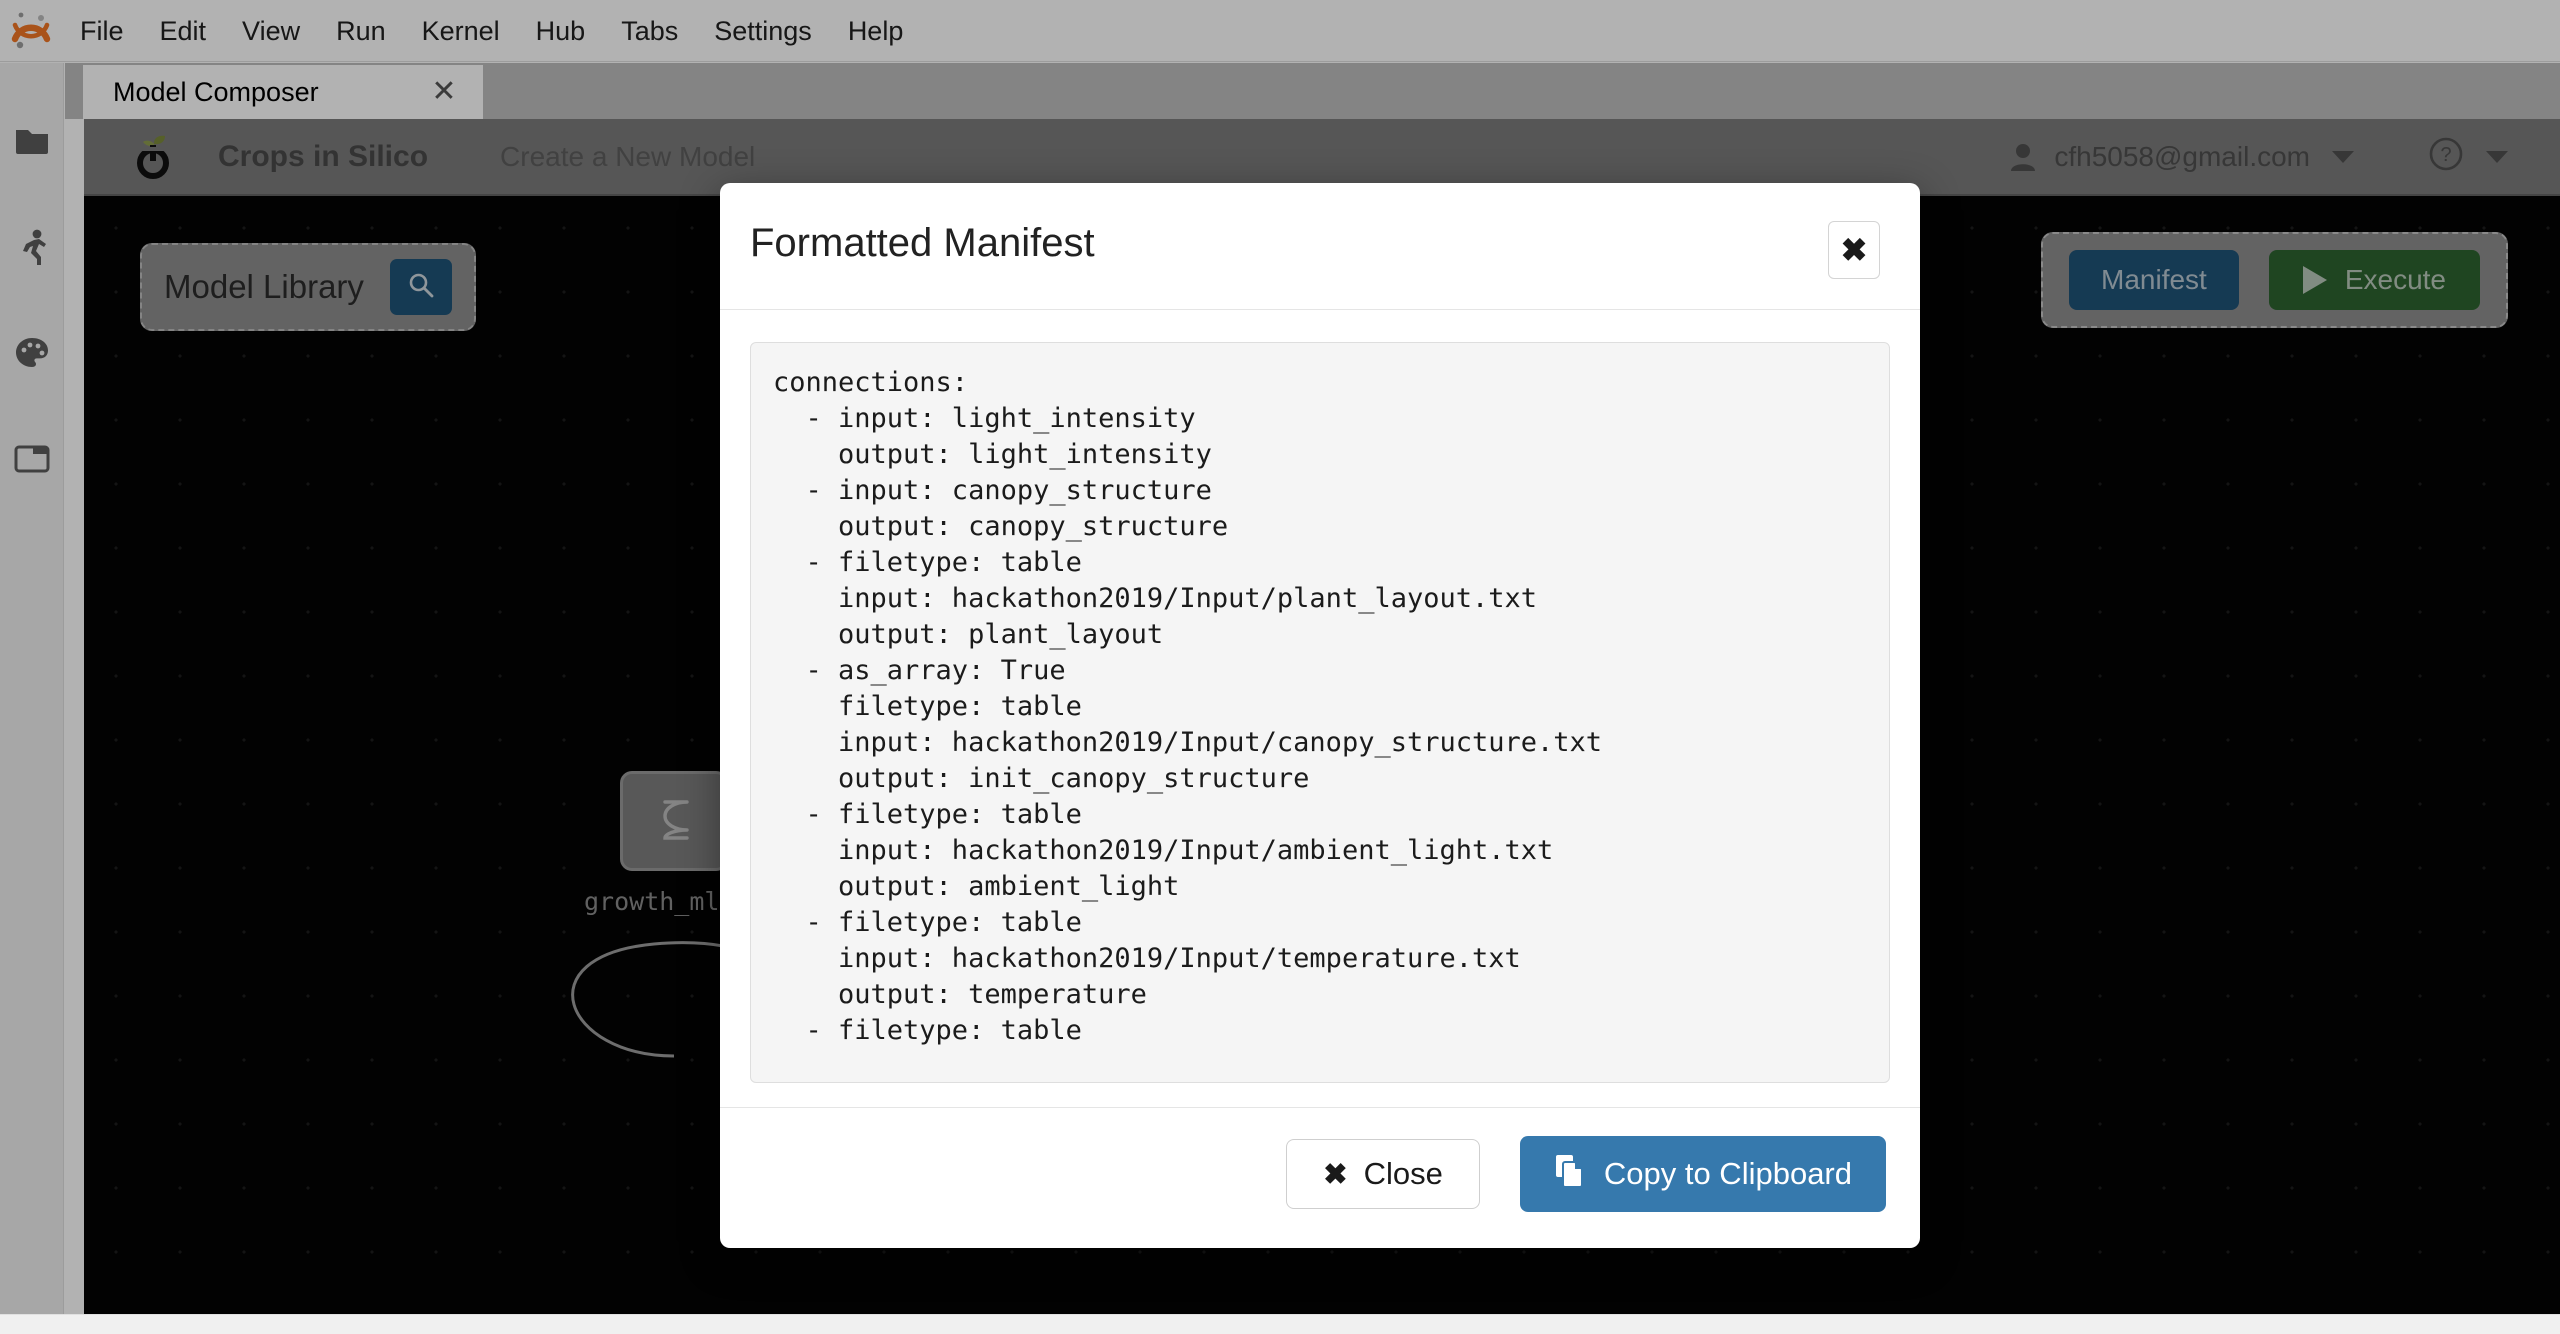 Image resolution: width=2560 pixels, height=1334 pixels. I want to click on modal-title: Formatted Manifest, so click(922, 243).